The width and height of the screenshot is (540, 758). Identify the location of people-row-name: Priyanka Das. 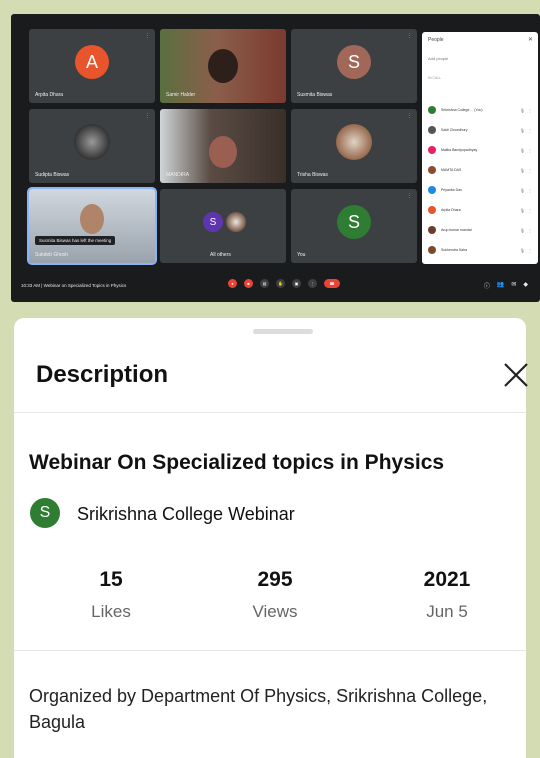
(451, 190).